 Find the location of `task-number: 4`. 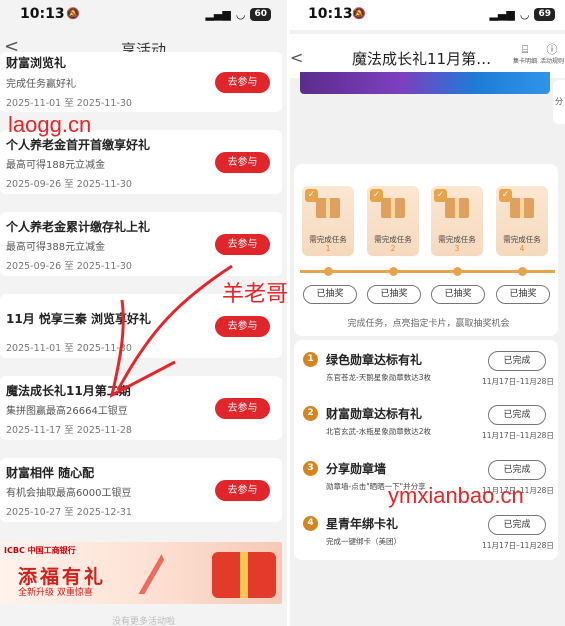

task-number: 4 is located at coordinates (310, 523).